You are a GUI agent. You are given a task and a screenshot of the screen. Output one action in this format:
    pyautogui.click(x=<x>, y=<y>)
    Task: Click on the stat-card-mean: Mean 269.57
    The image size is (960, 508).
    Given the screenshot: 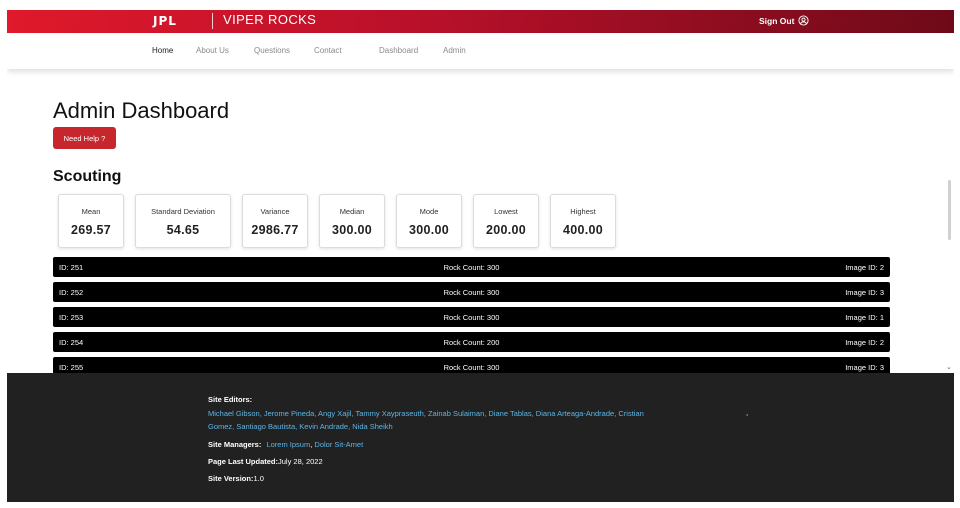 What is the action you would take?
    pyautogui.click(x=91, y=221)
    